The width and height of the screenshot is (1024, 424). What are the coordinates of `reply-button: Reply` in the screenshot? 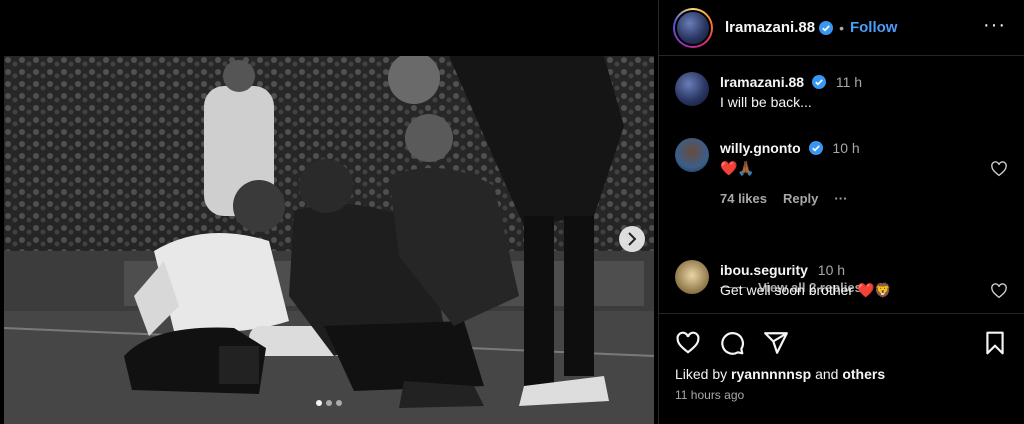 It's located at (800, 198).